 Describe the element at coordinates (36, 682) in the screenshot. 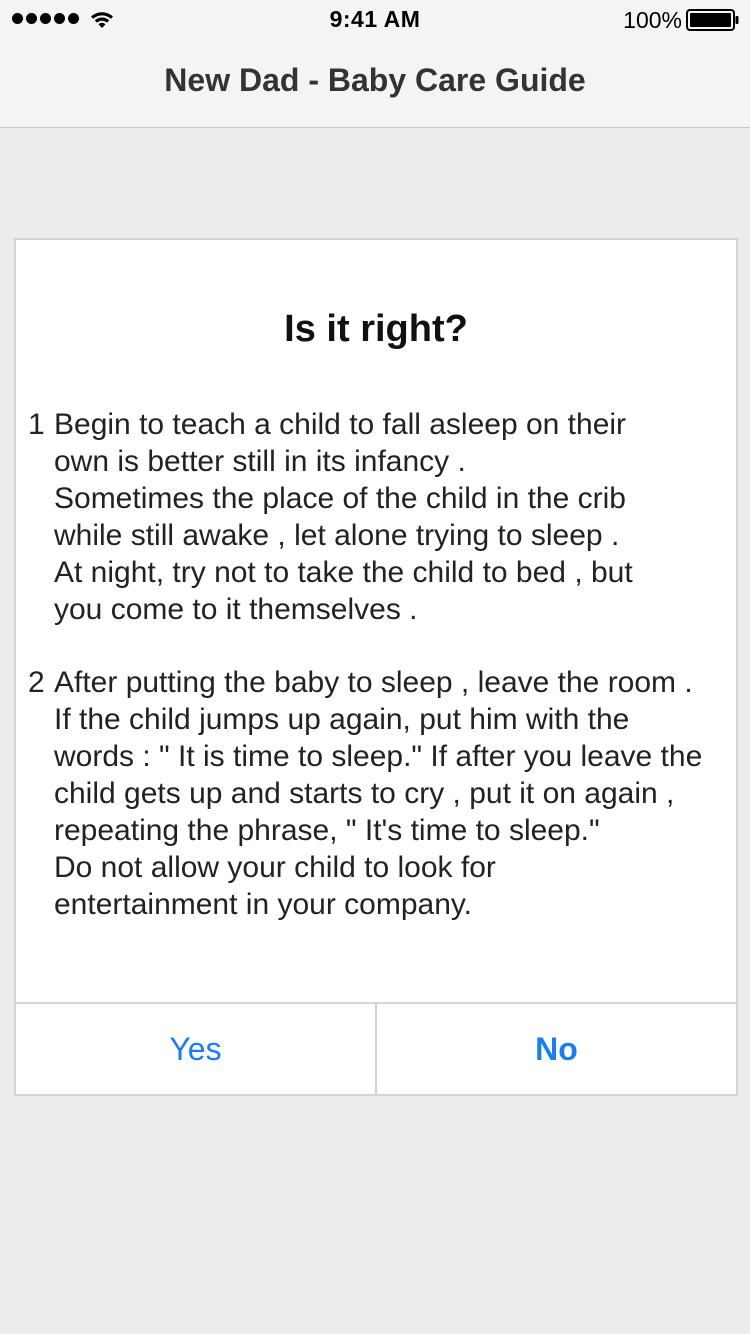

I see `tip-number: 2` at that location.